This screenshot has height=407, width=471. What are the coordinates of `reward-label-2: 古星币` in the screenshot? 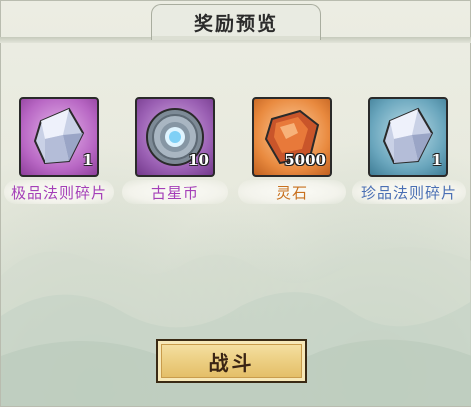 It's located at (175, 192).